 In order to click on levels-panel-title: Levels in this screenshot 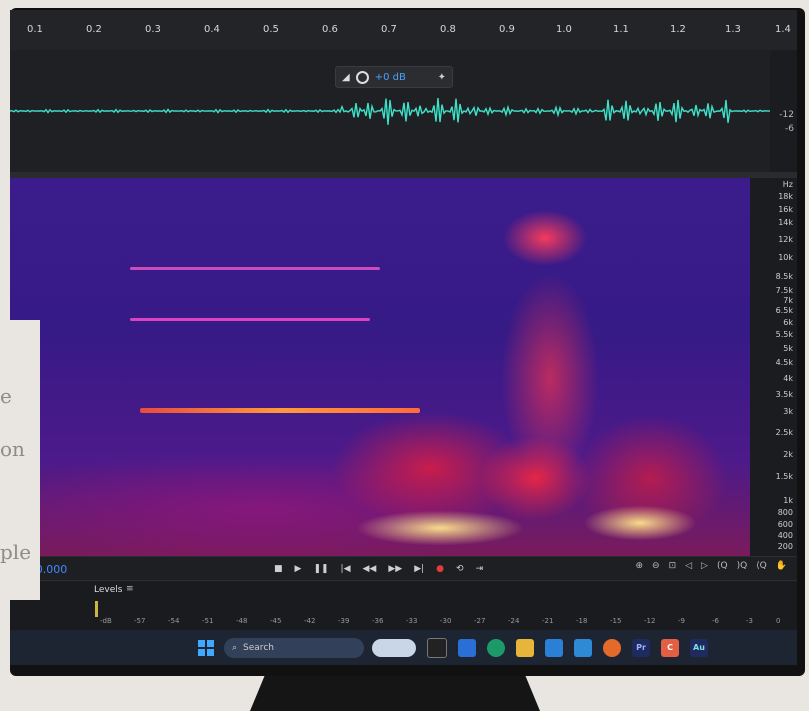, I will do `click(108, 590)`.